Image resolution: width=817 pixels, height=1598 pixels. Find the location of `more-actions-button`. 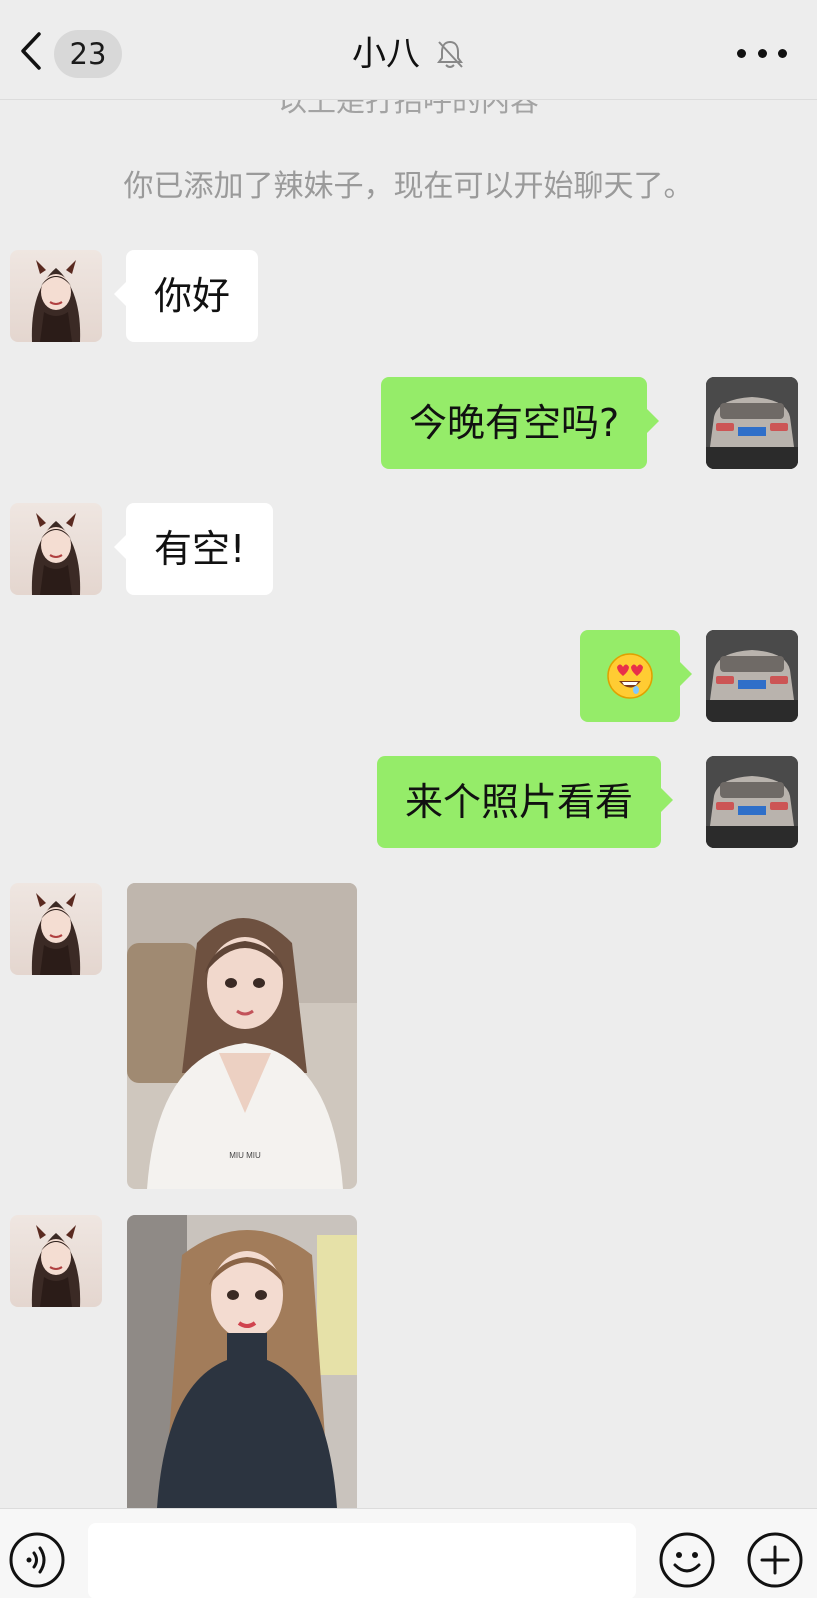

more-actions-button is located at coordinates (775, 1560).